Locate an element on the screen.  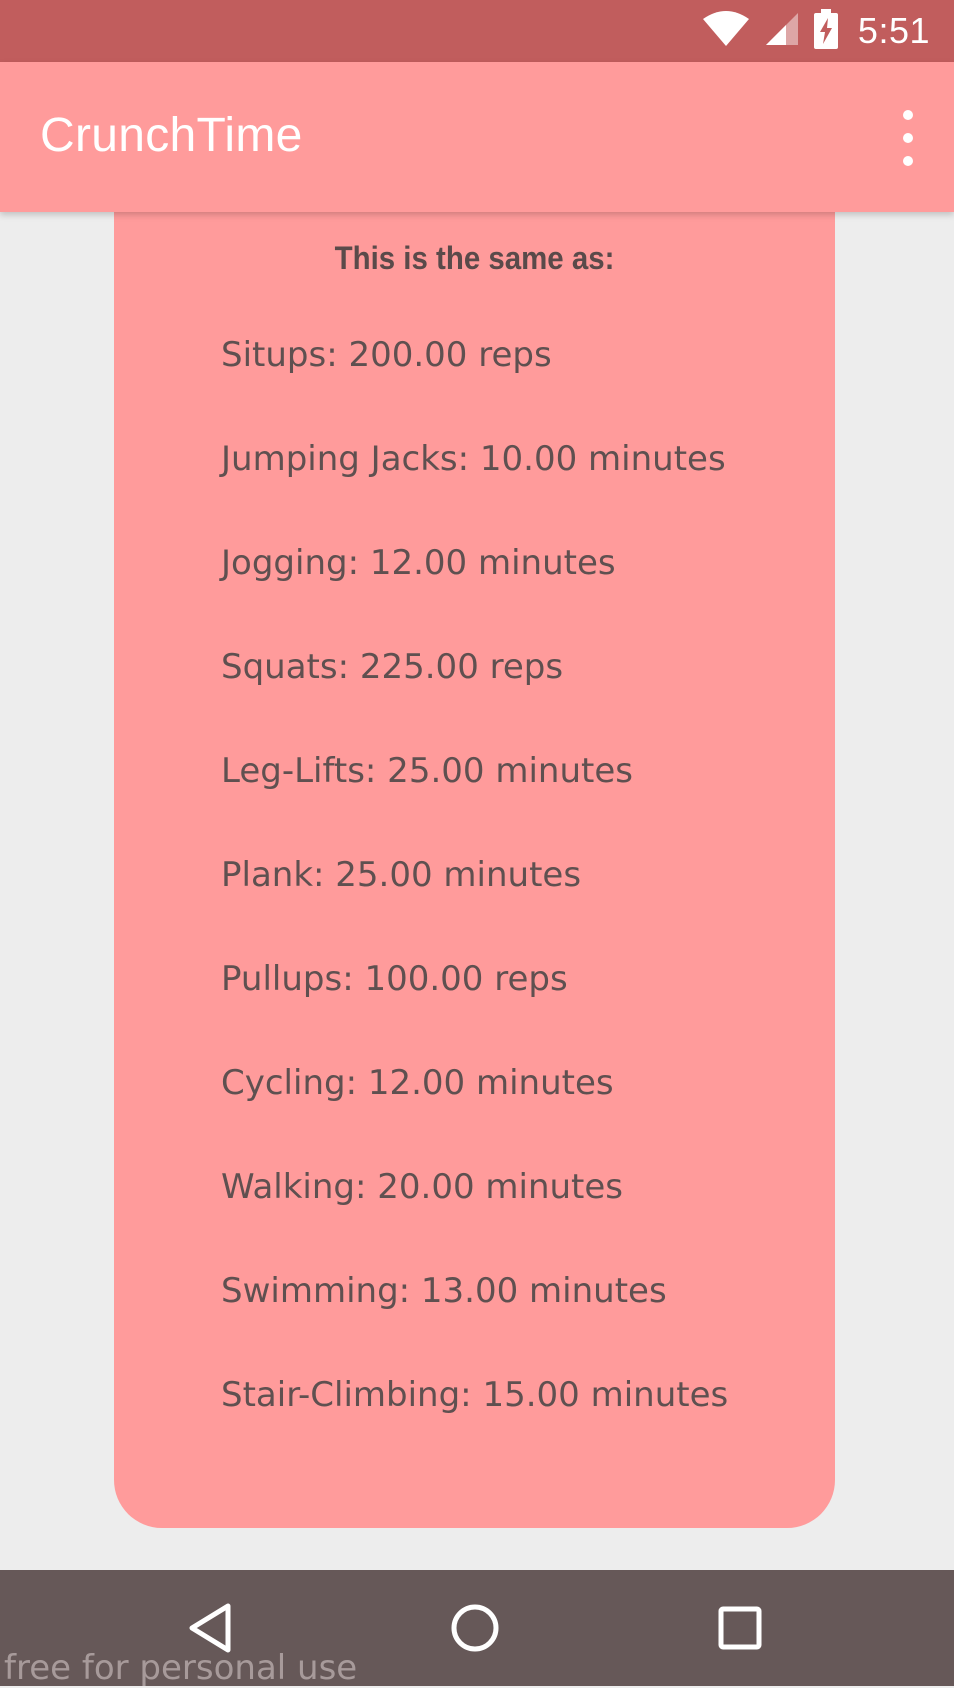
list-item: Stair-Climbing: 15.00 minutes is located at coordinates (475, 1395).